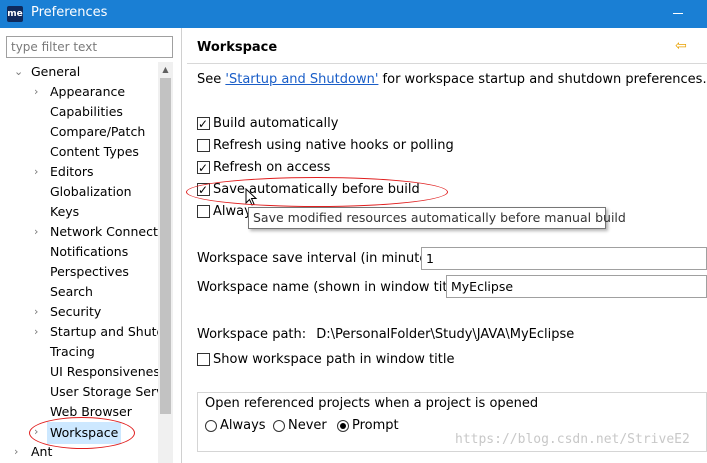 Image resolution: width=707 pixels, height=463 pixels. Describe the element at coordinates (203, 145) in the screenshot. I see `refresh-native-checkbox` at that location.